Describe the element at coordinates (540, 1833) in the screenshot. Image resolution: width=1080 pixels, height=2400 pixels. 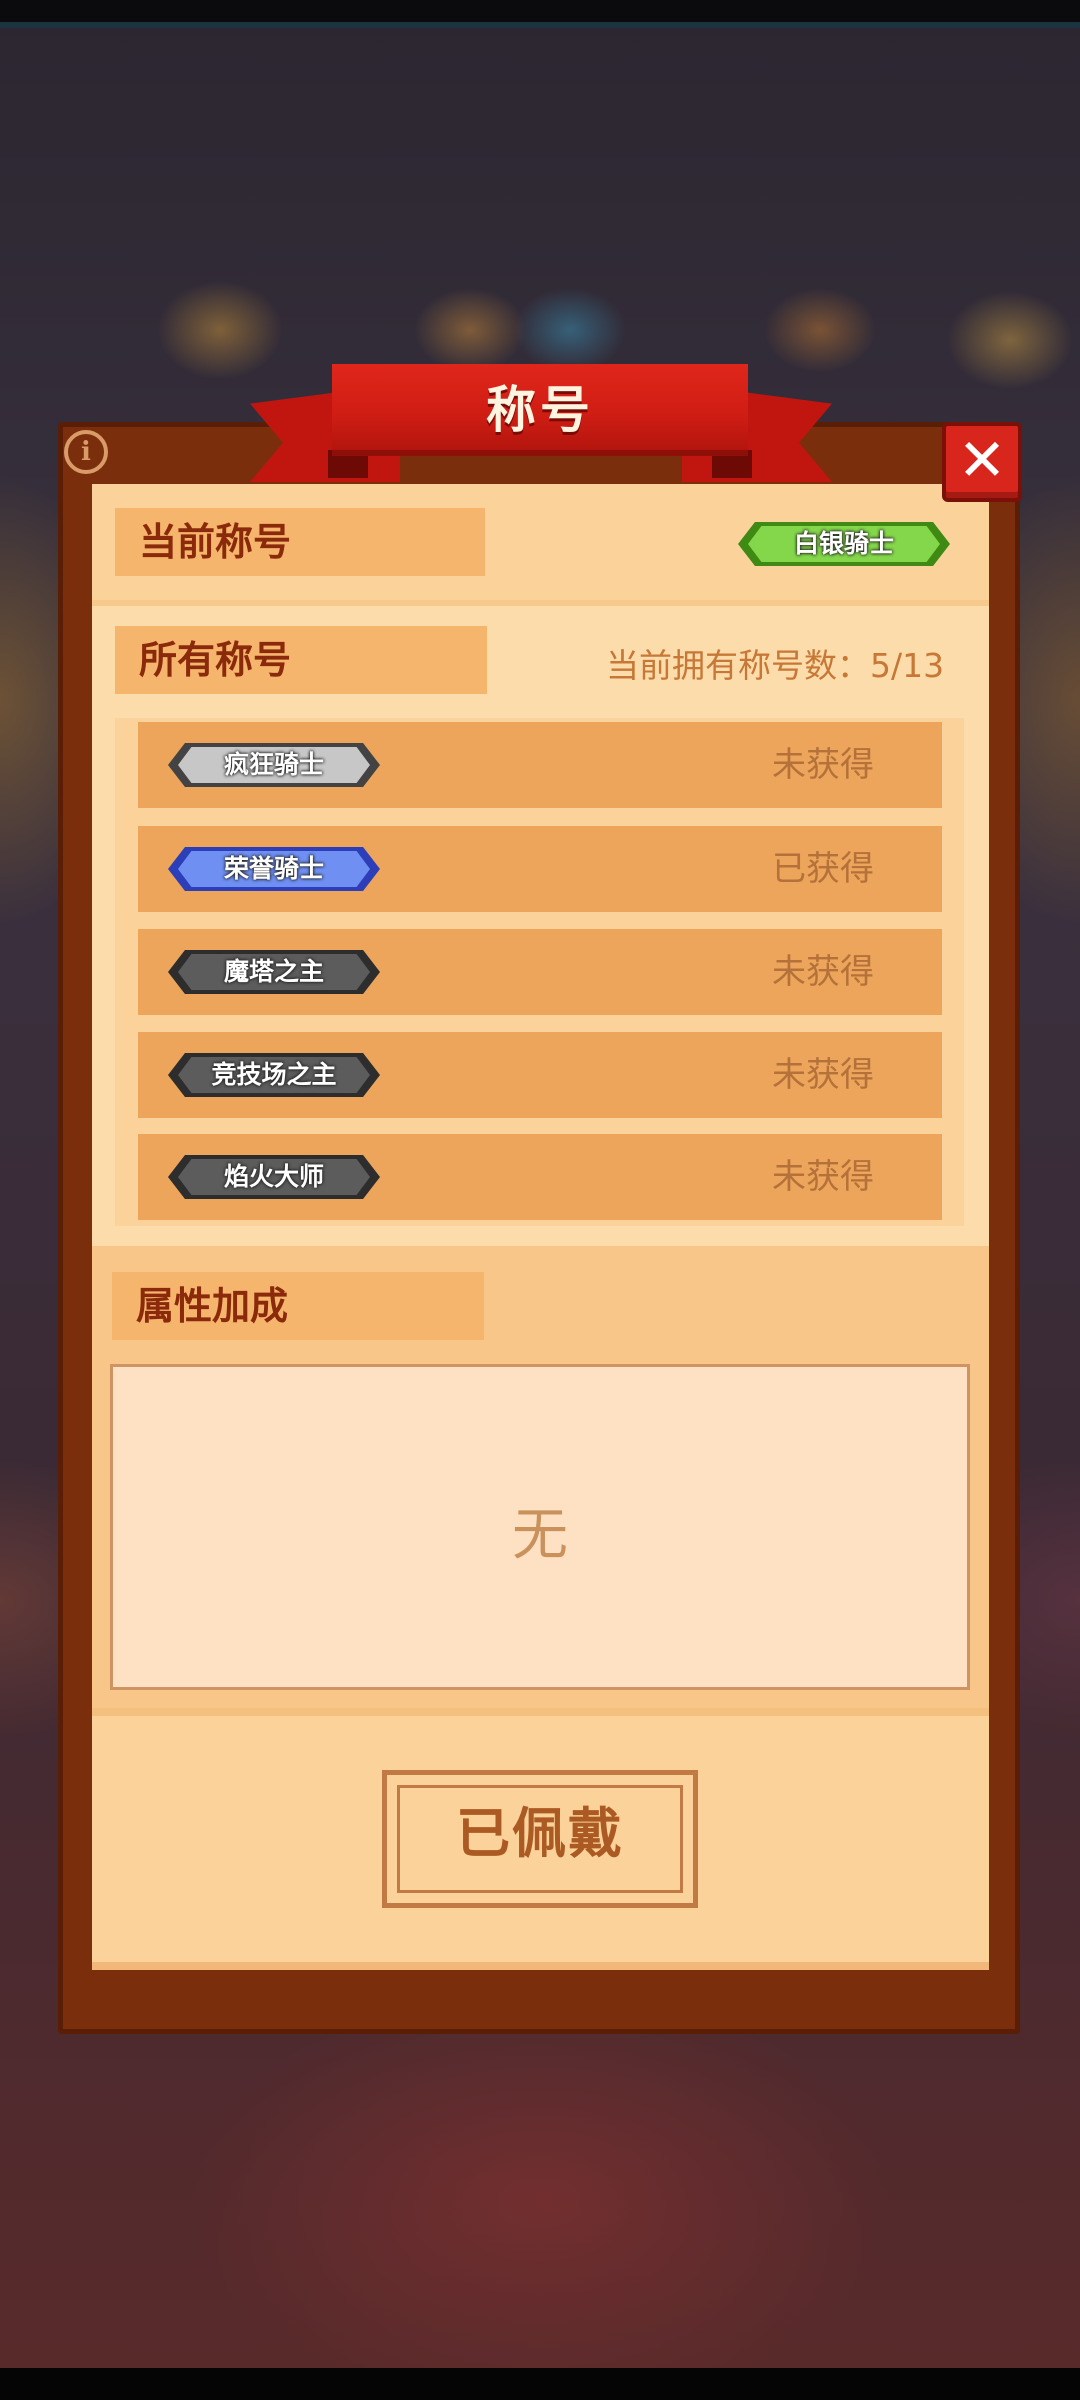
I see `equipped-button-label: 已佩戴` at that location.